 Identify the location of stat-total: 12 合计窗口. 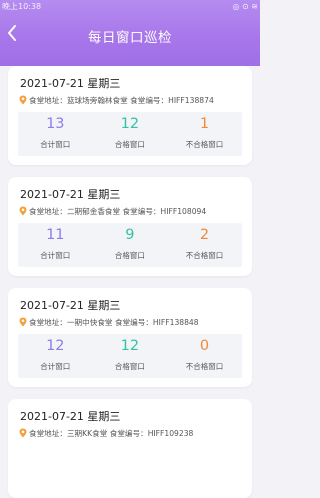
(55, 356).